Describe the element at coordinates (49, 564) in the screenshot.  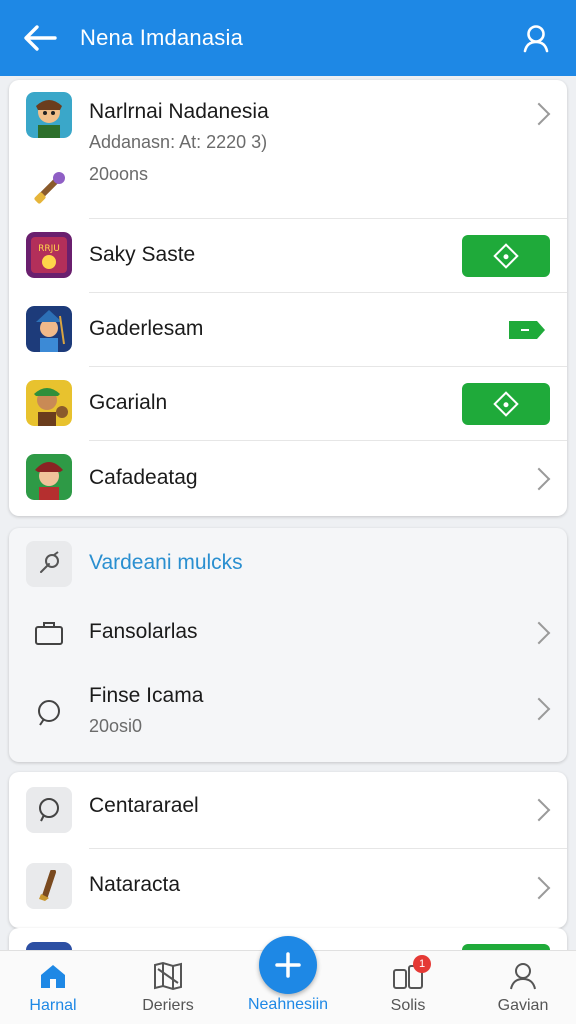
I see `wrench-icon` at that location.